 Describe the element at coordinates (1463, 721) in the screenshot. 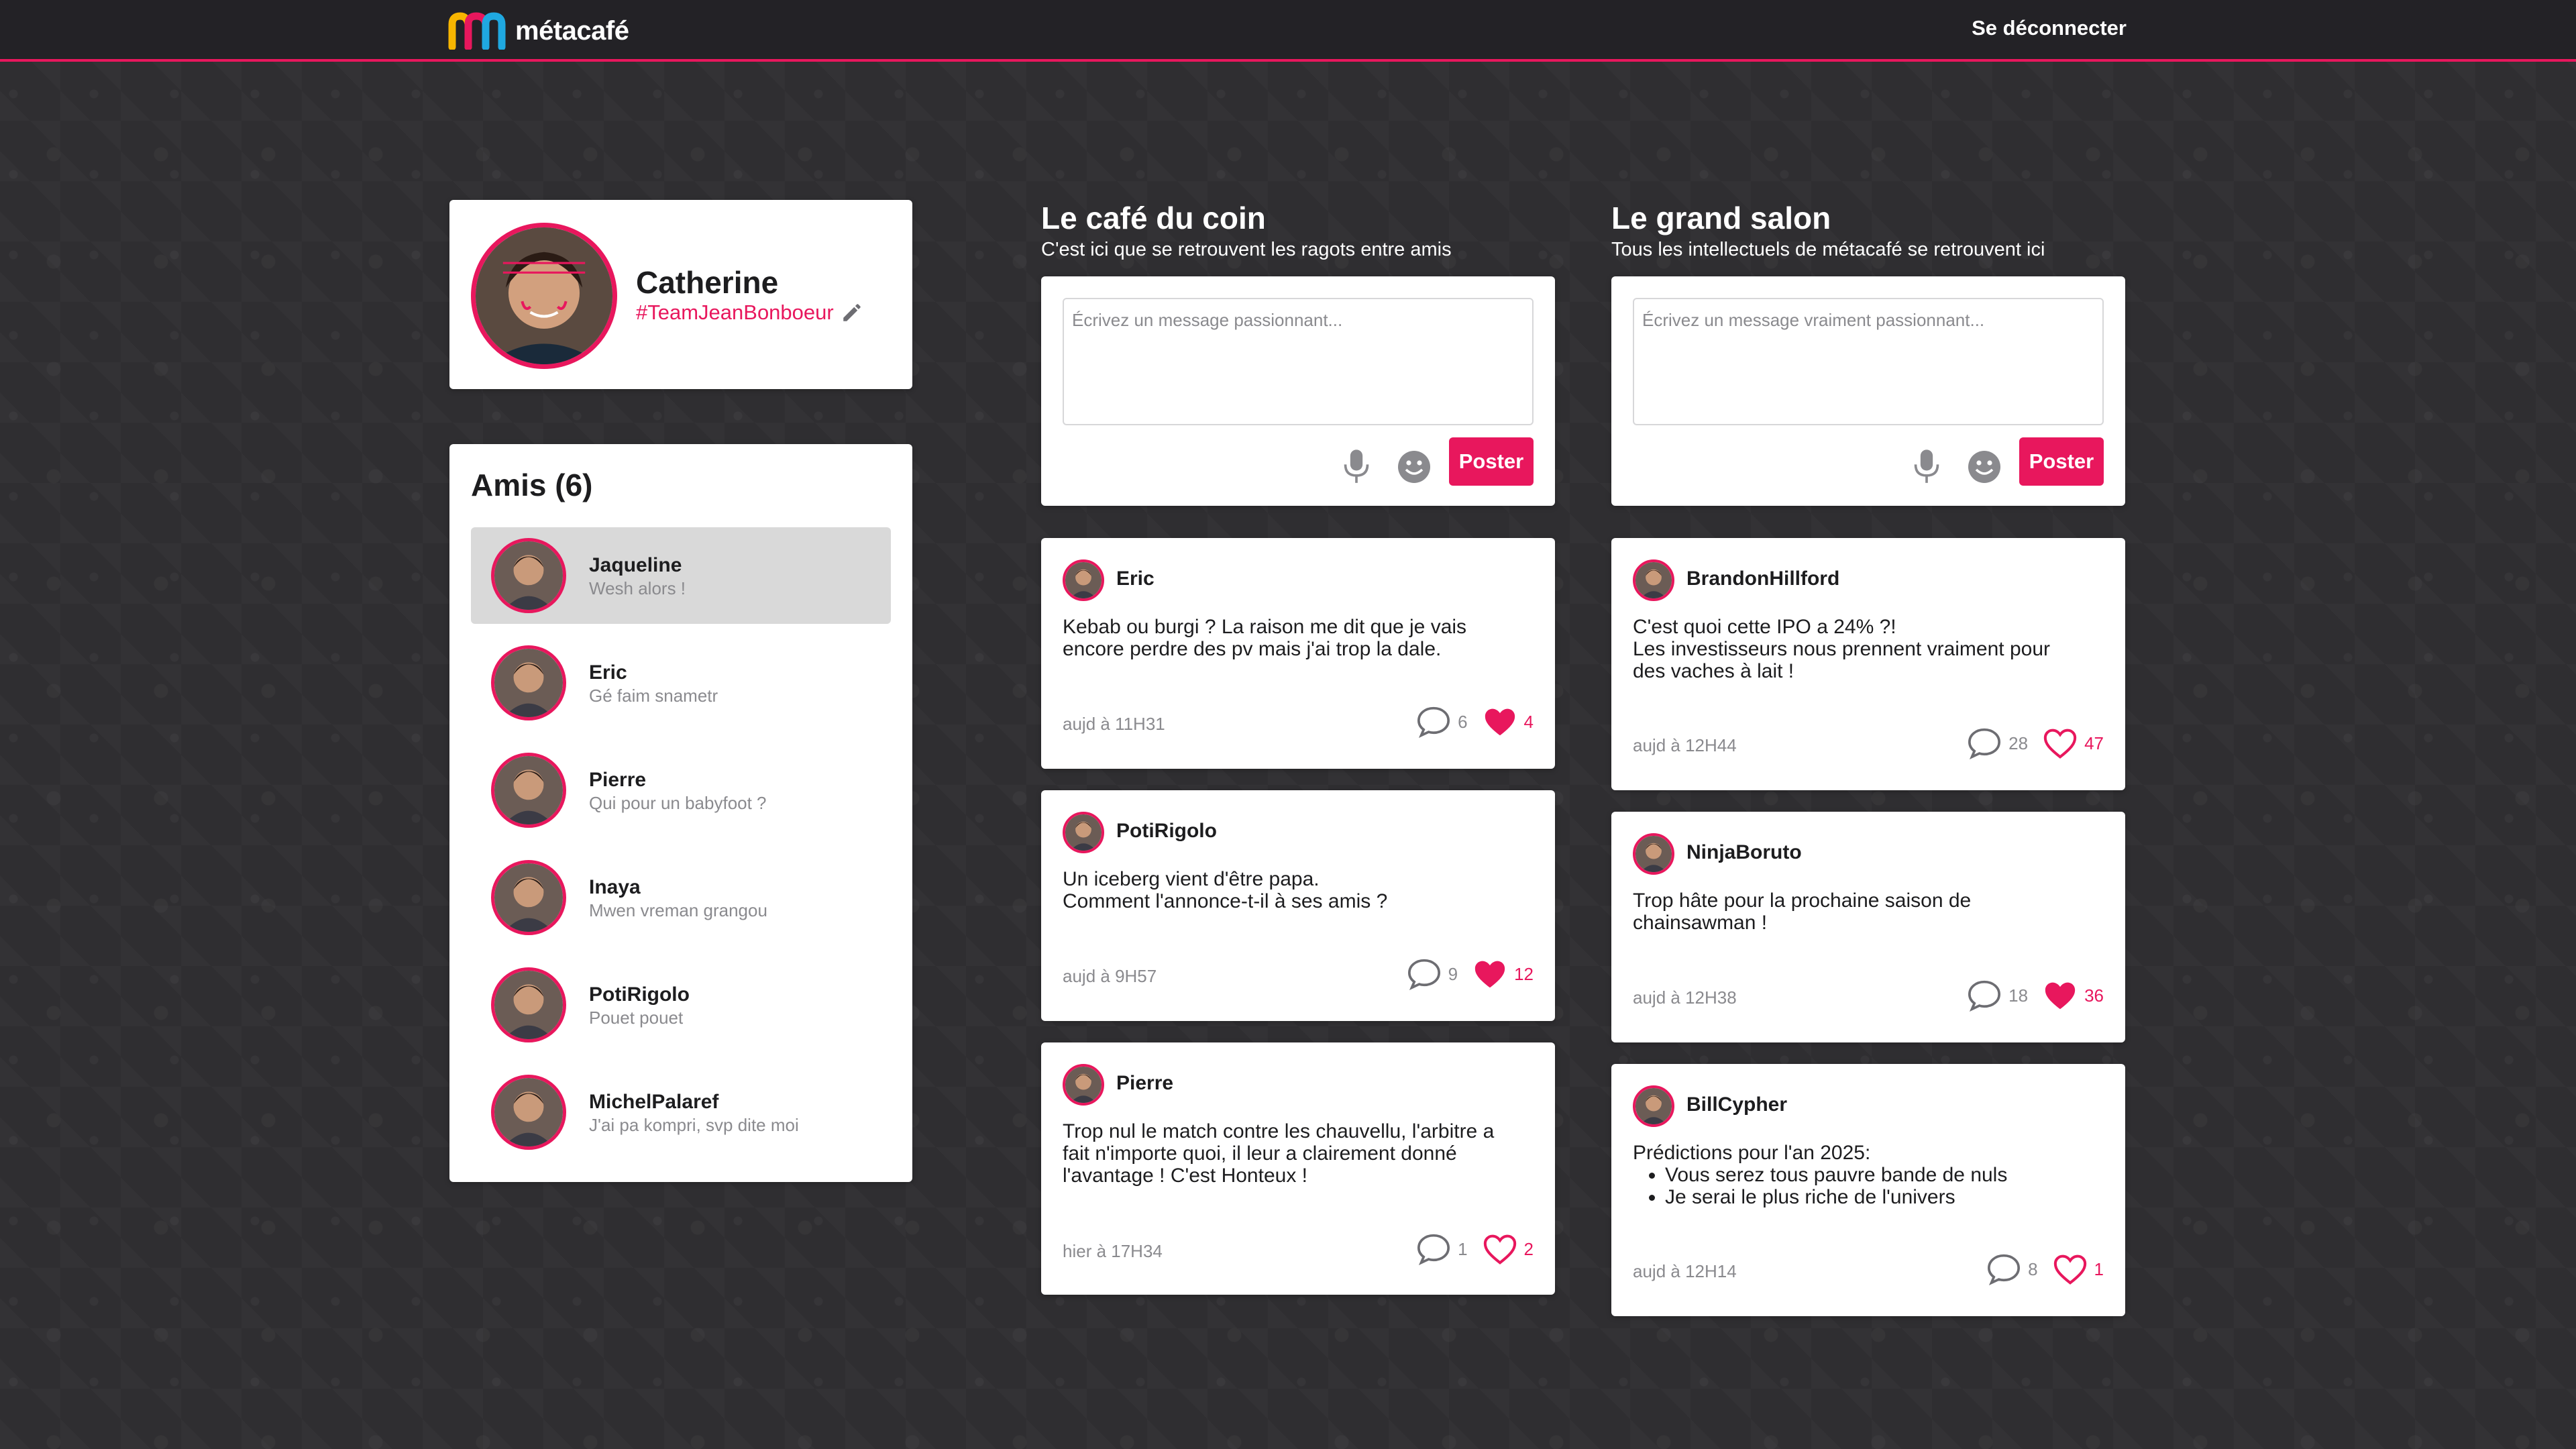

I see `comment-count: 6` at that location.